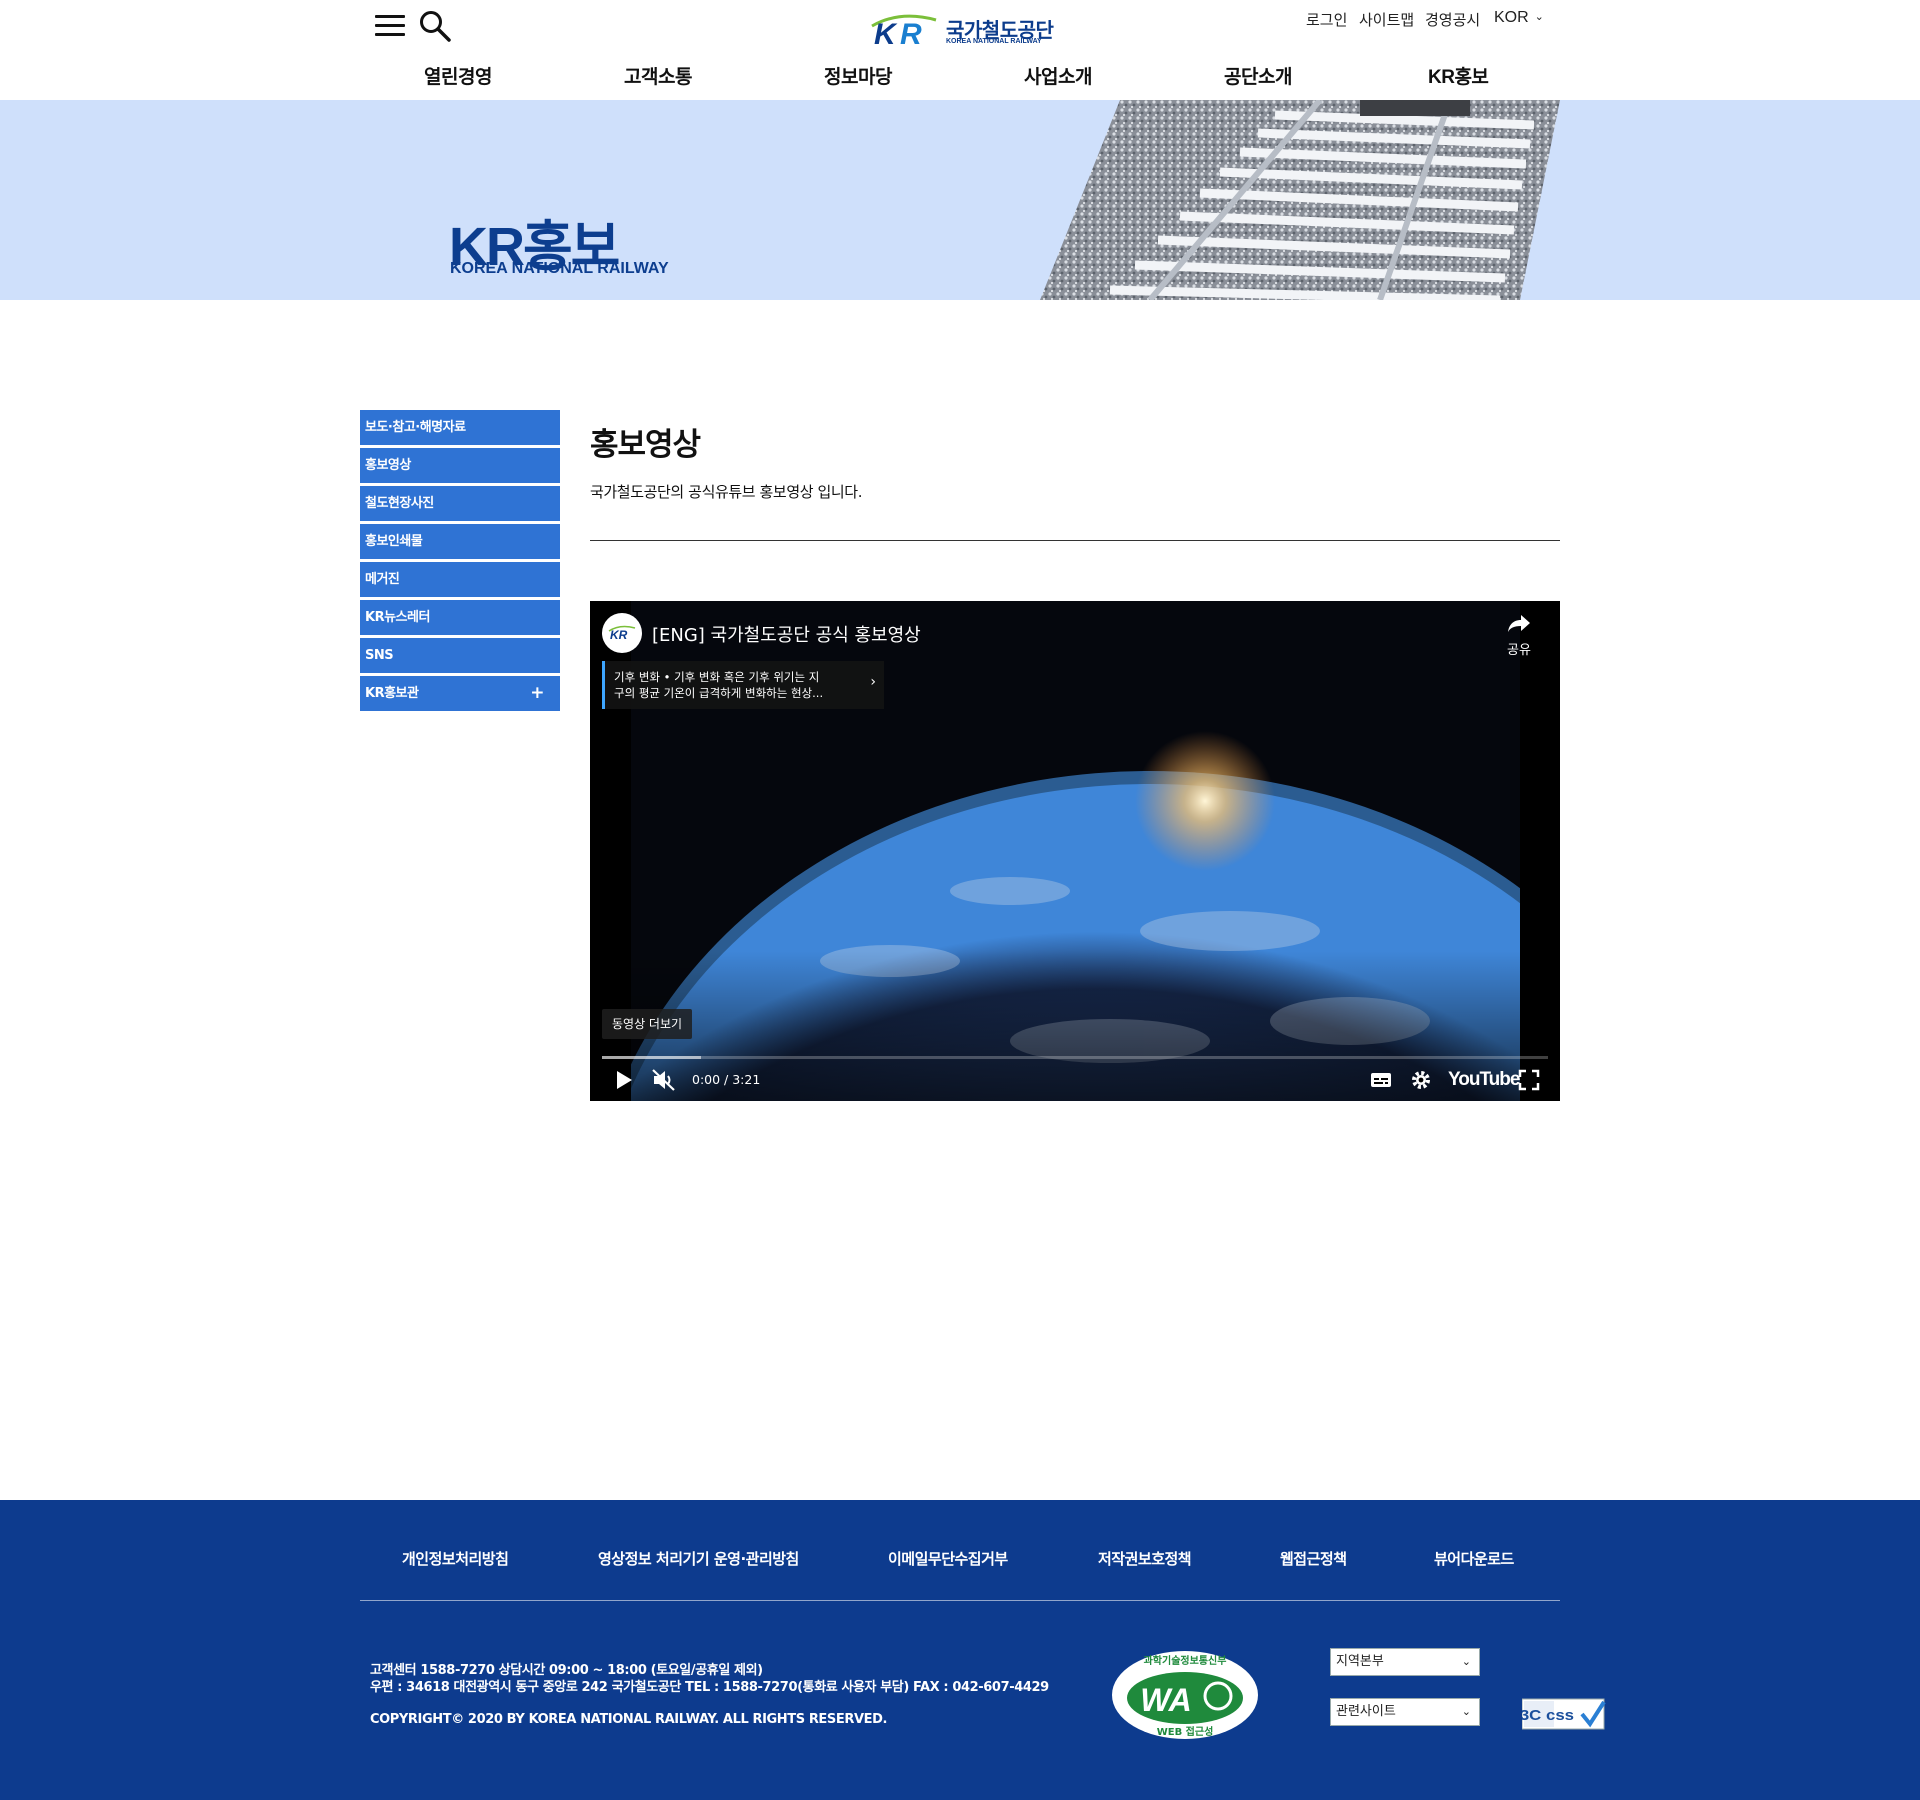 The image size is (1920, 1800). I want to click on sitemap-link: 사이트맵, so click(1386, 19).